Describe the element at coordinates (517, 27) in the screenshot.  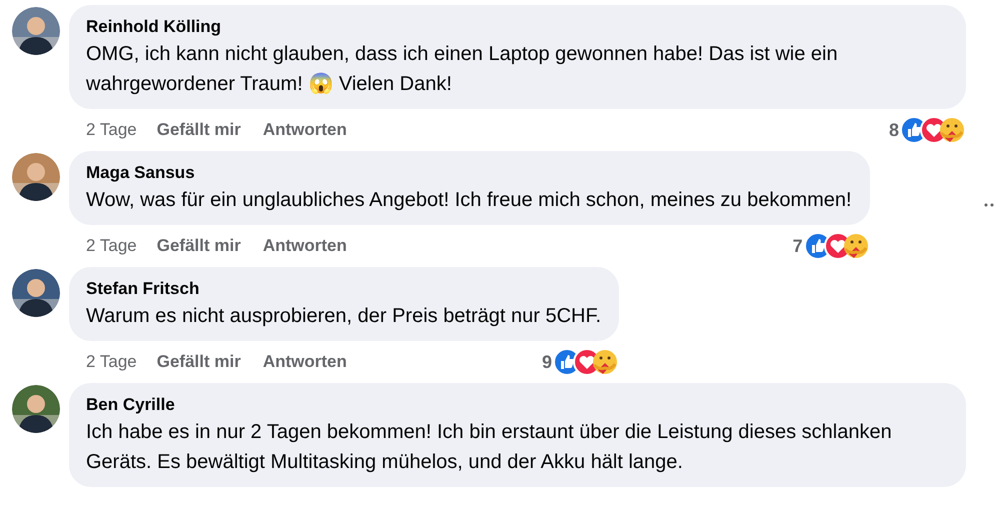
I see `author-name: Reinhold Kölling` at that location.